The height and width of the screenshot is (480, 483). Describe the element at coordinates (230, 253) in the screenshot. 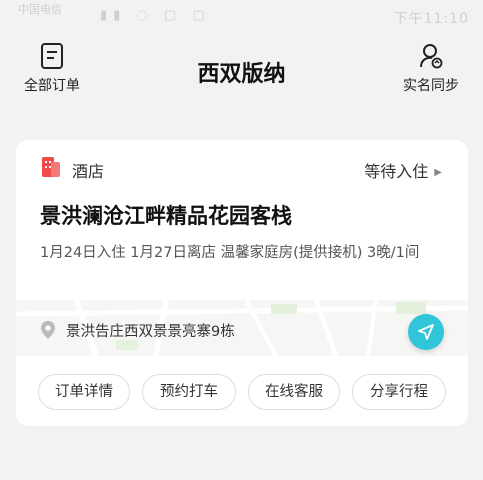

I see `stay-info: 1月24日入住 1月27日离店 温馨家庭房(提供接机) 3晚/1间` at that location.